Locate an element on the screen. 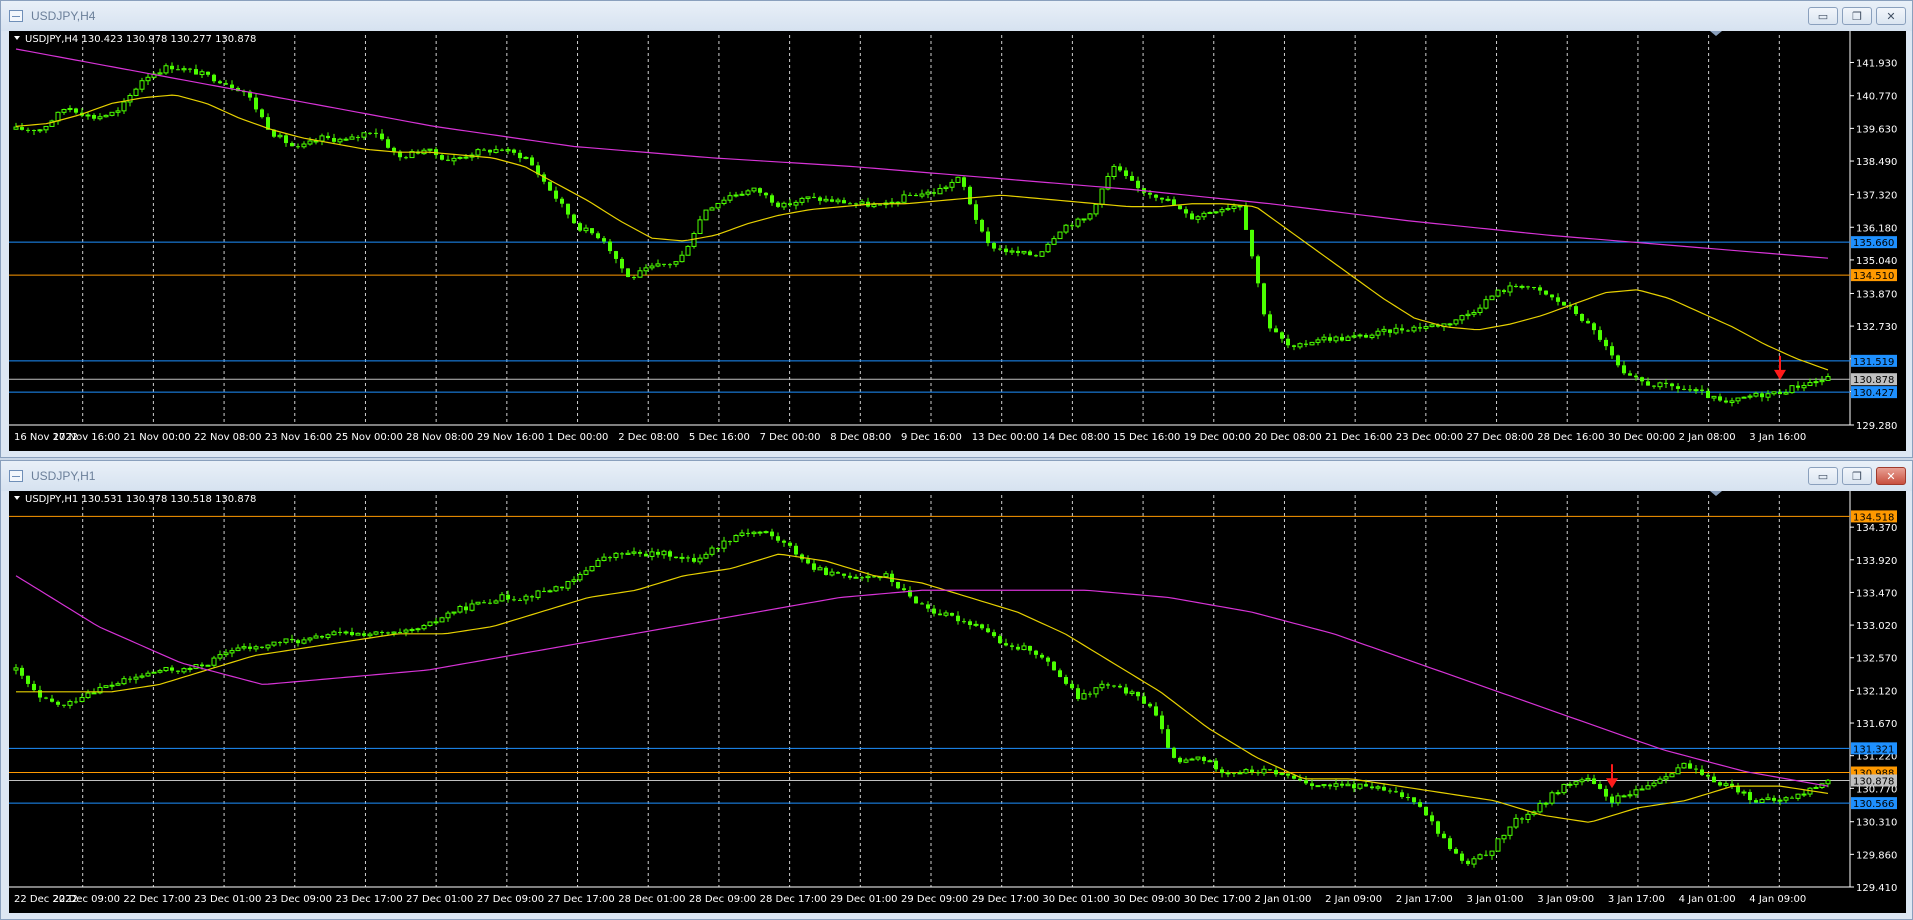  x-tick-label: 28 Dec 01:00 is located at coordinates (651, 899).